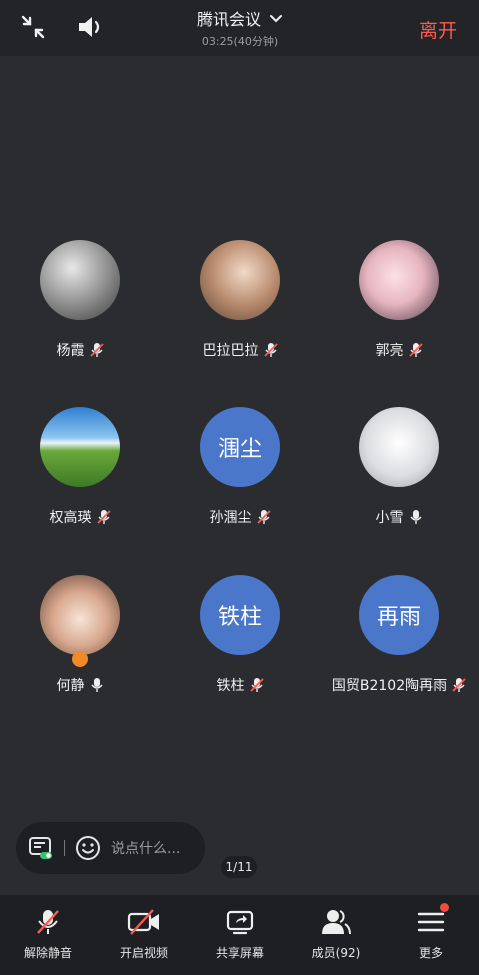 Image resolution: width=479 pixels, height=975 pixels. I want to click on more-button: 更多, so click(431, 934).